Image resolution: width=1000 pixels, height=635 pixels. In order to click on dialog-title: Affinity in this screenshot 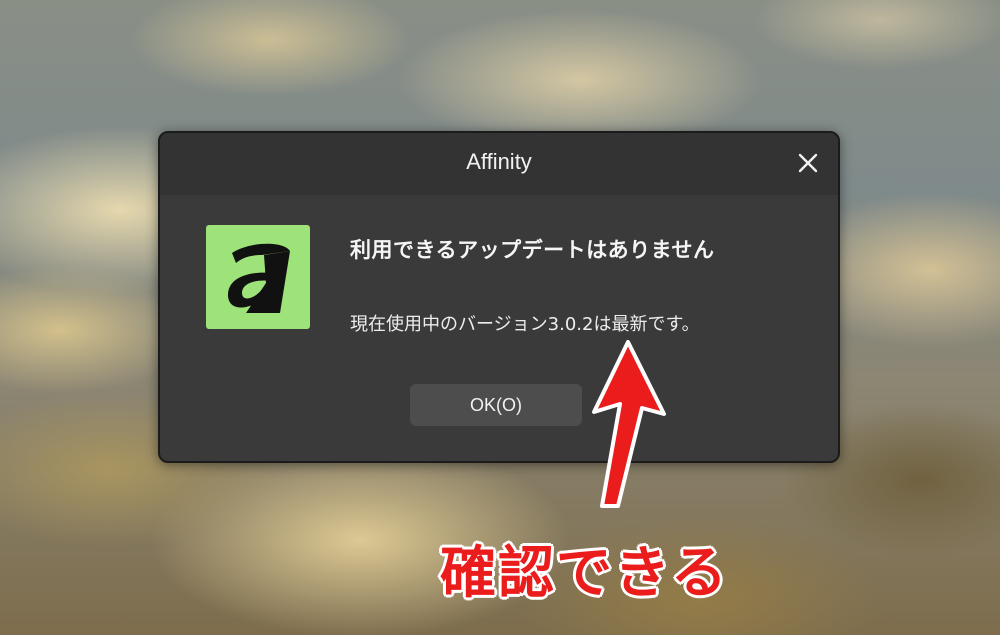, I will do `click(499, 161)`.